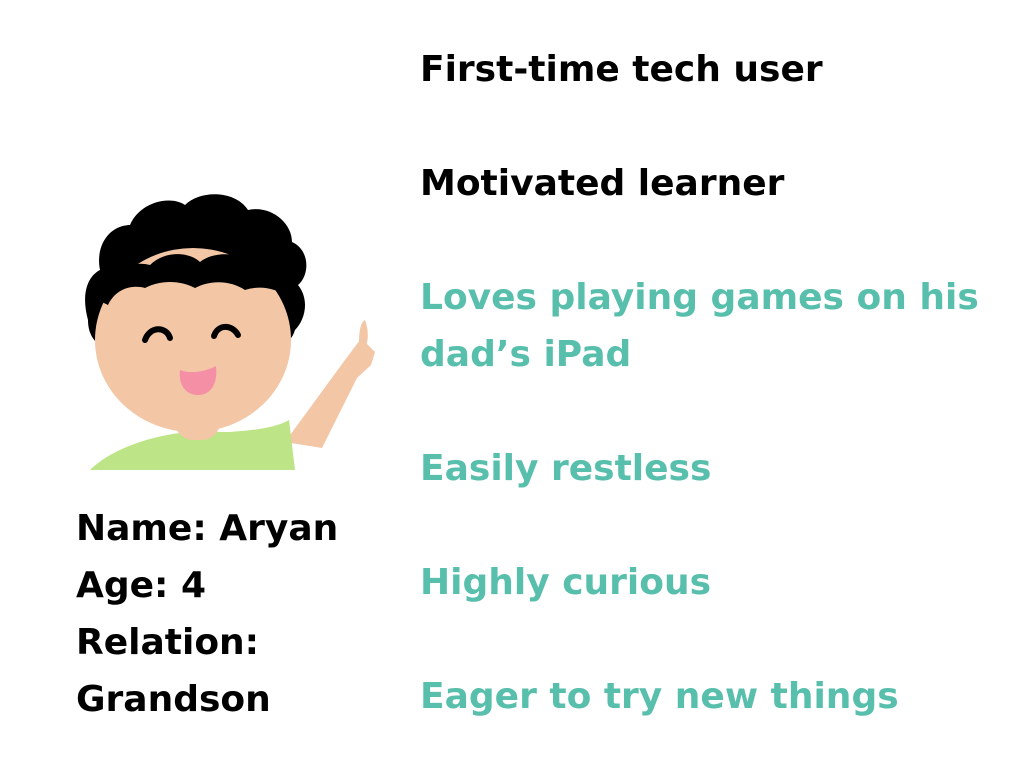  I want to click on trait-item: Eager to try new things, so click(659, 696).